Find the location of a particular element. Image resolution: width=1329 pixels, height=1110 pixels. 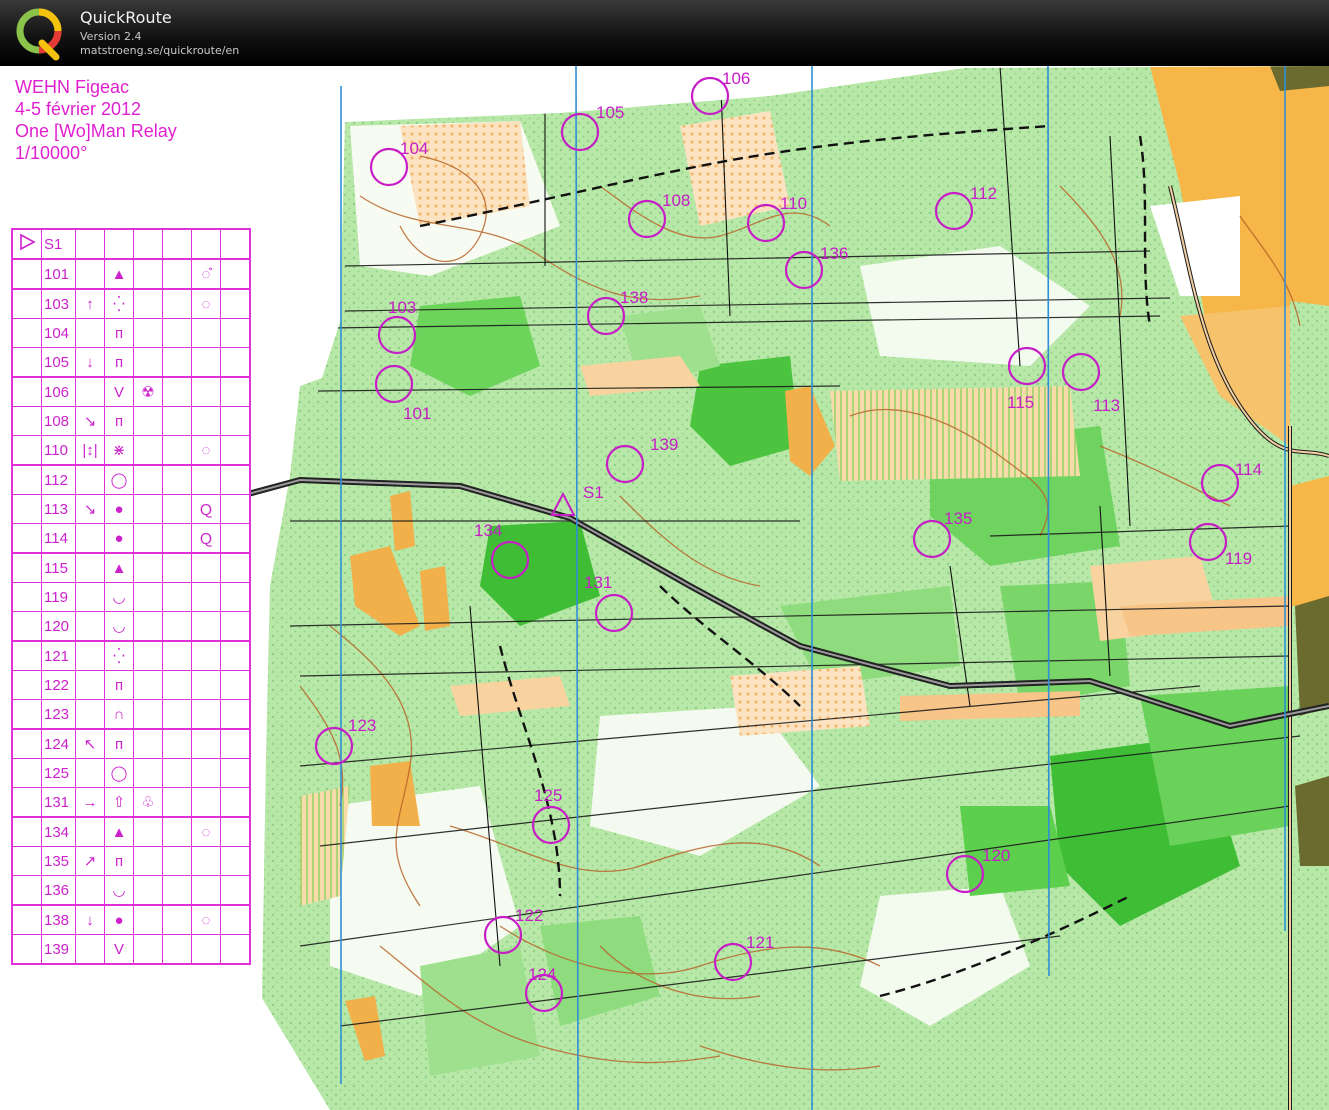

control-number: 119 is located at coordinates (1238, 558).